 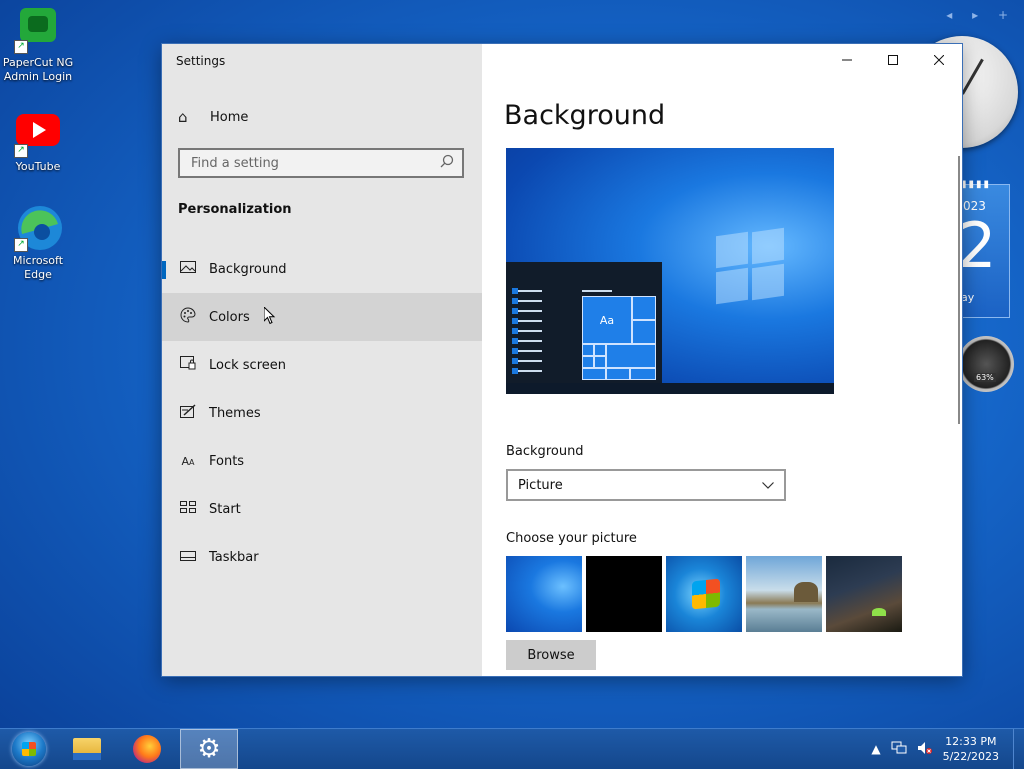 What do you see at coordinates (38, 134) in the screenshot?
I see `youtube-icon: ↗` at bounding box center [38, 134].